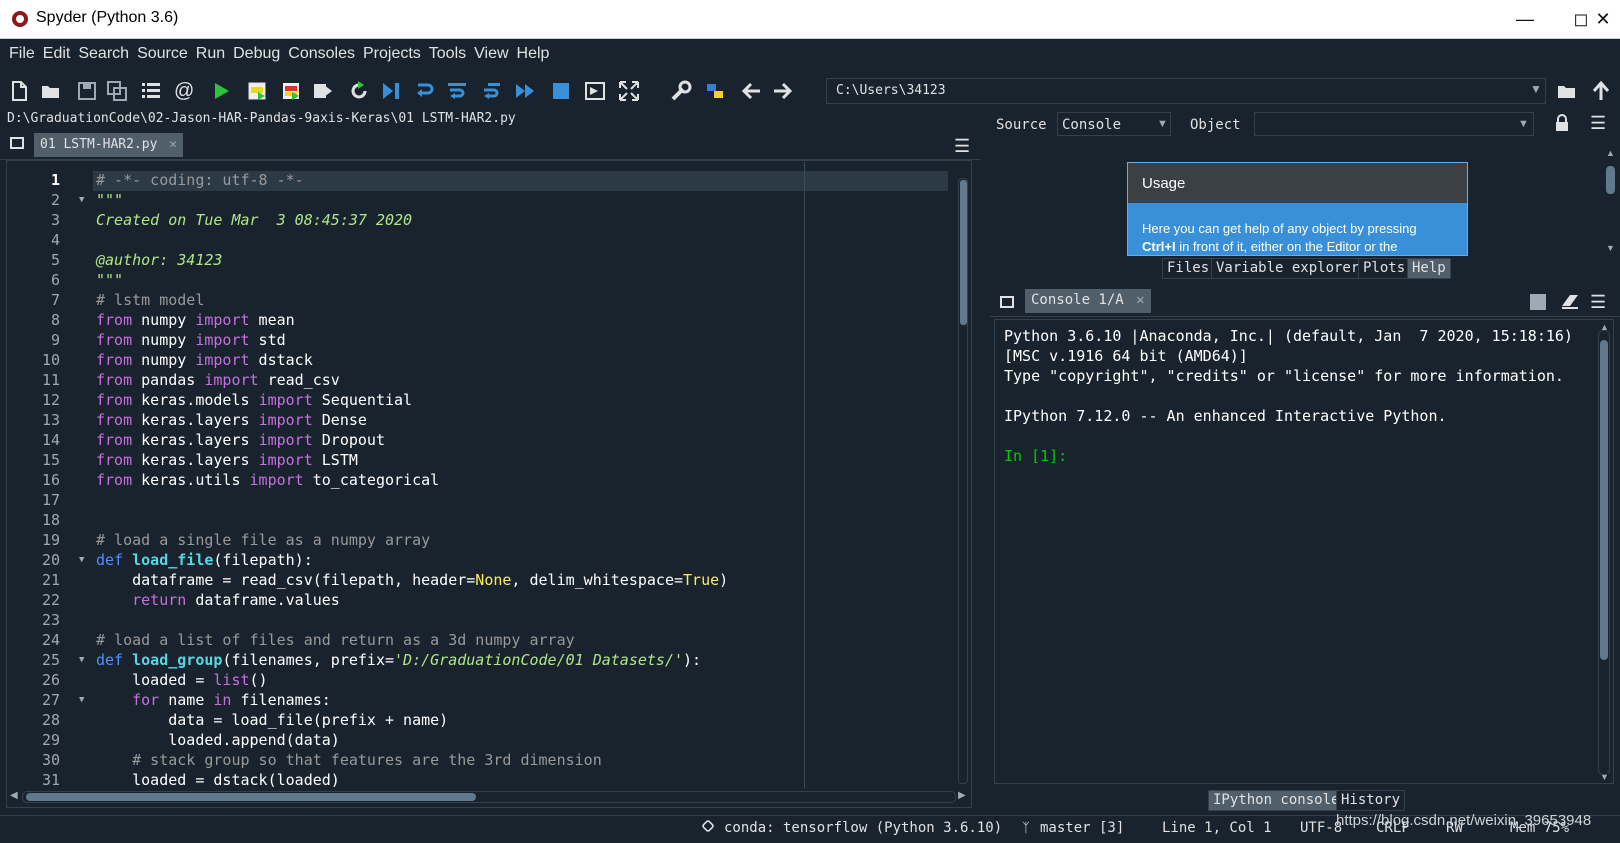  I want to click on code-line: def load_file(filepath):, so click(204, 560).